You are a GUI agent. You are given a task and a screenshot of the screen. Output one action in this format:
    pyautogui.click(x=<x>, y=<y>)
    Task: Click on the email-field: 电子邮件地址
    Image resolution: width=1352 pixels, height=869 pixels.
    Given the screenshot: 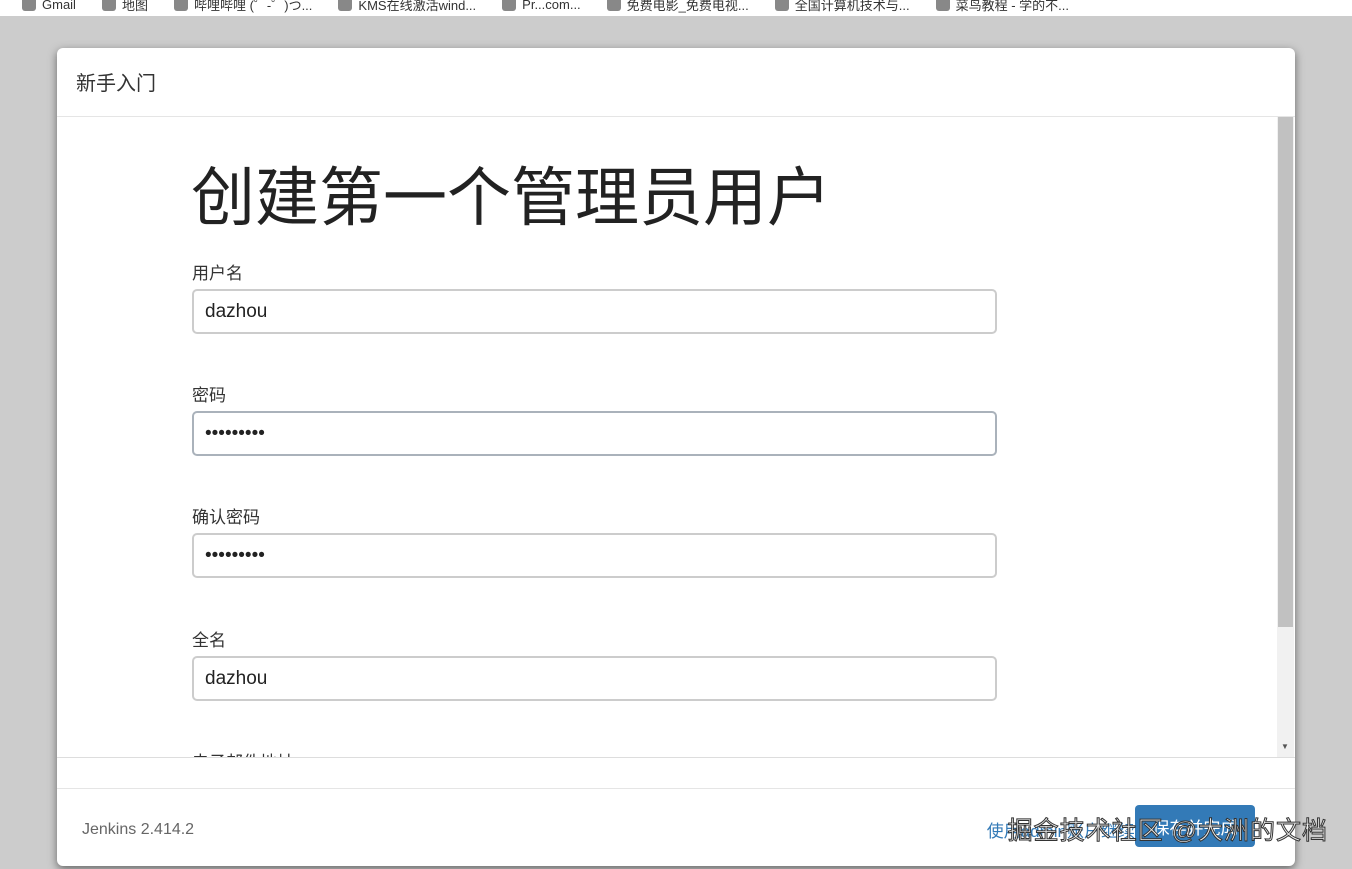 What is the action you would take?
    pyautogui.click(x=594, y=752)
    